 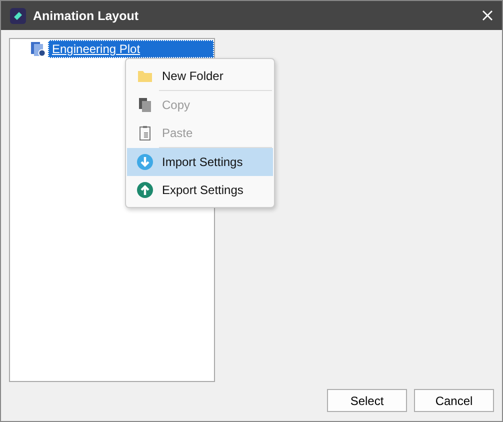 What do you see at coordinates (144, 133) in the screenshot?
I see `clipboard-icon` at bounding box center [144, 133].